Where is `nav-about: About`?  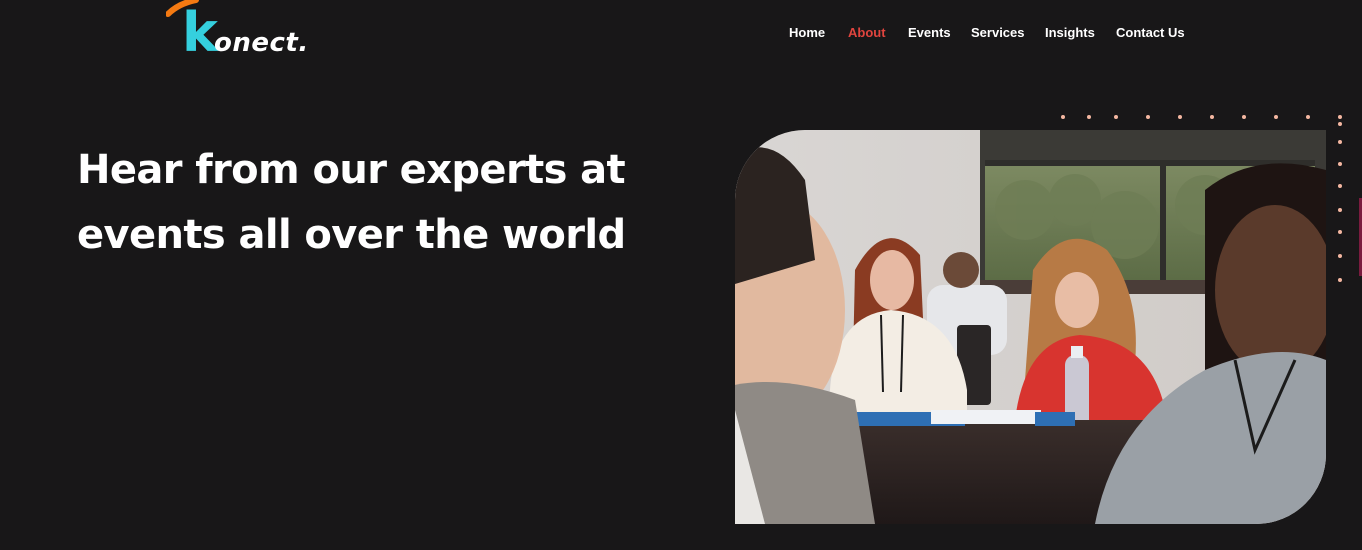
nav-about: About is located at coordinates (867, 32).